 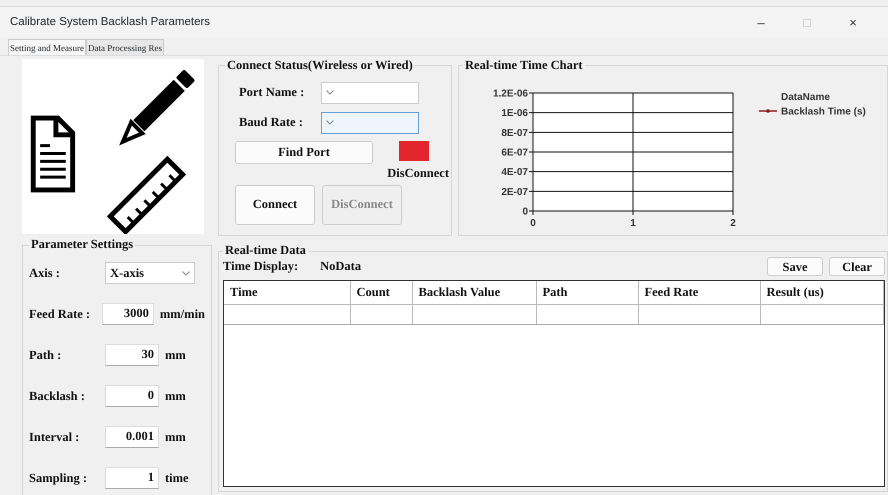 I want to click on close-button: ×, so click(x=853, y=22).